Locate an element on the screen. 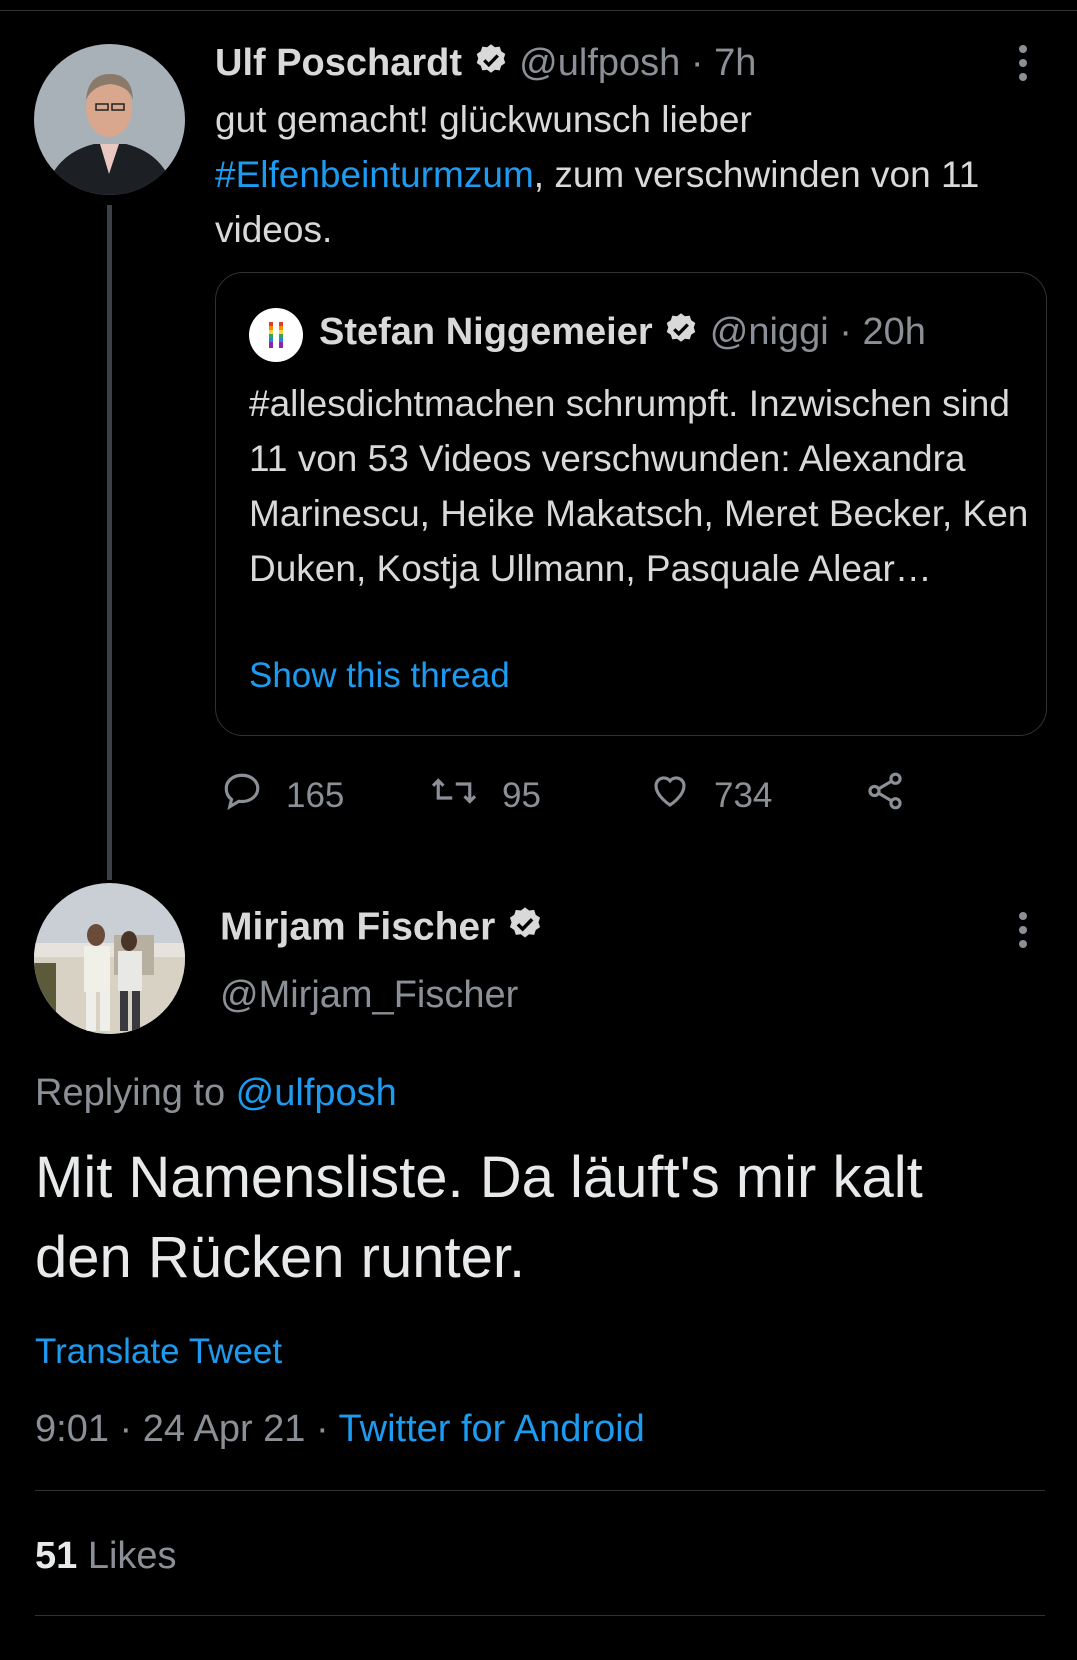  replying-to-prefix: Replying to is located at coordinates (135, 1093).